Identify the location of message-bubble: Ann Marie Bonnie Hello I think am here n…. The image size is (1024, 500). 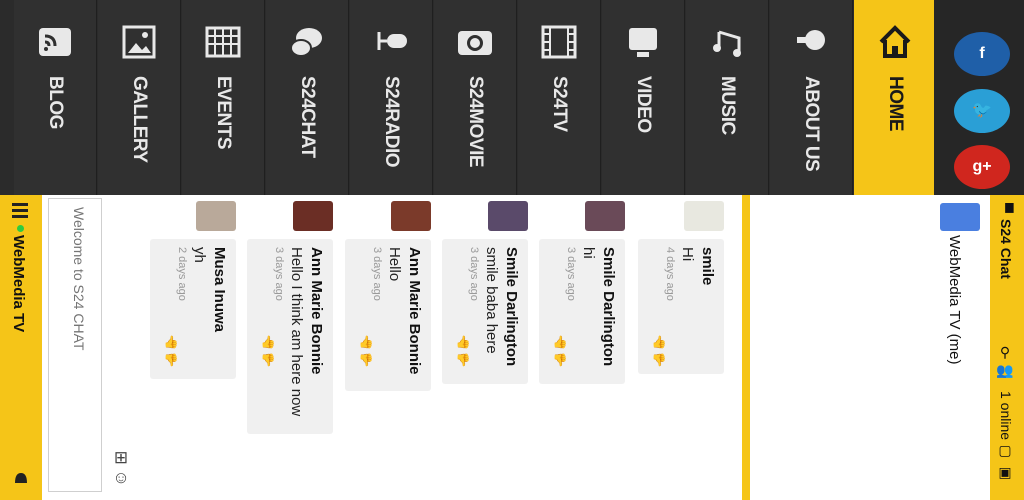
(290, 336).